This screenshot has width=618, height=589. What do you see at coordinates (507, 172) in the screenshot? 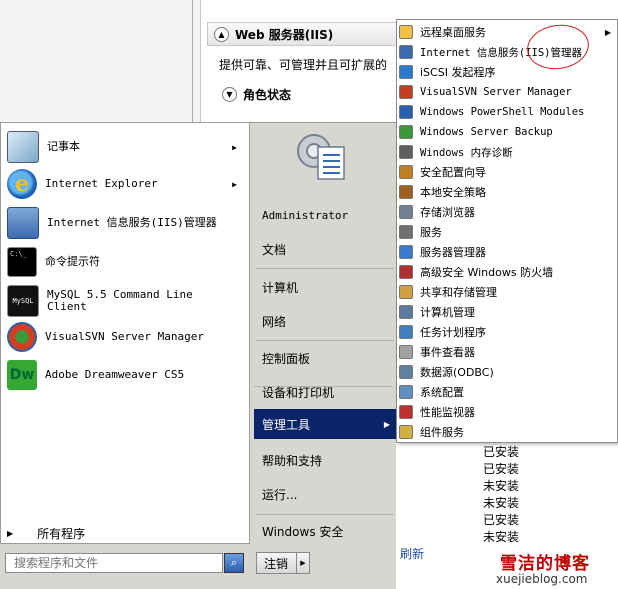
I see `admin-tool-item: 安全配置向导` at bounding box center [507, 172].